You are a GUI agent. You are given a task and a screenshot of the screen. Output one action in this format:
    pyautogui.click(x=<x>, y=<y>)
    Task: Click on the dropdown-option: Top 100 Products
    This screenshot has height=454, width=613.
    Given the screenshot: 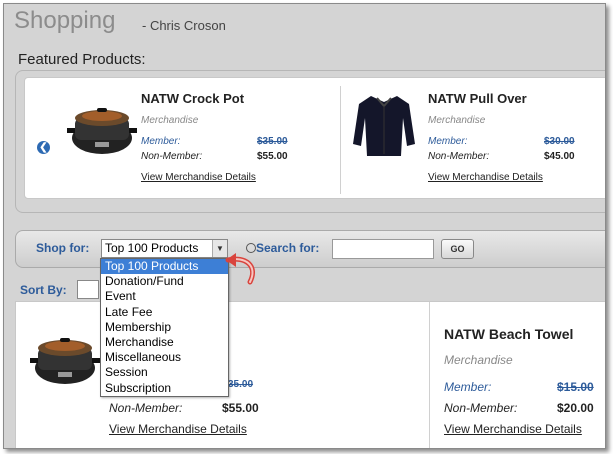 What is the action you would take?
    pyautogui.click(x=164, y=267)
    